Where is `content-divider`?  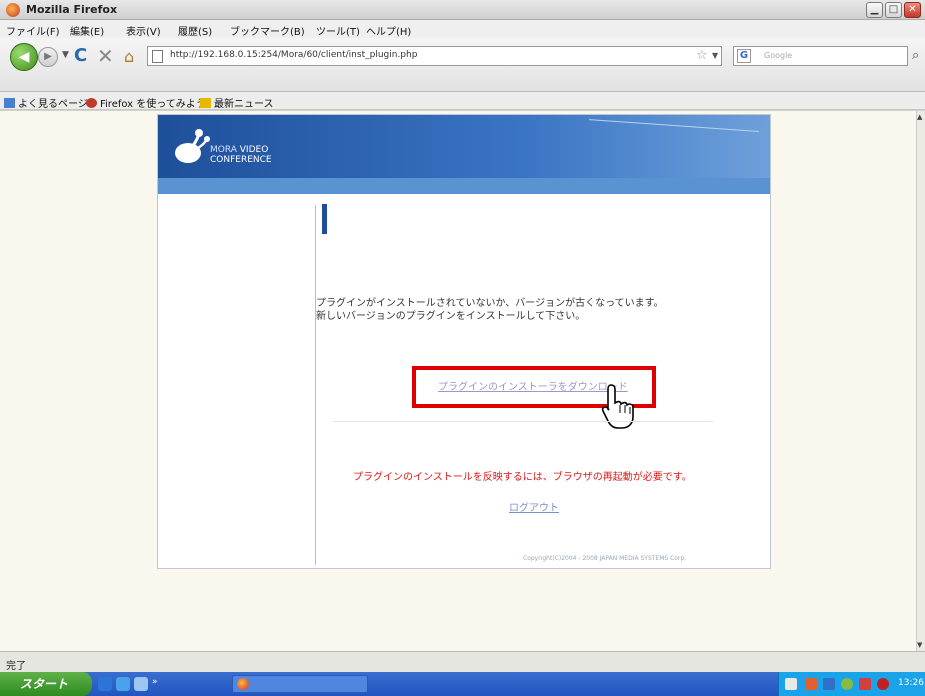 content-divider is located at coordinates (315, 385).